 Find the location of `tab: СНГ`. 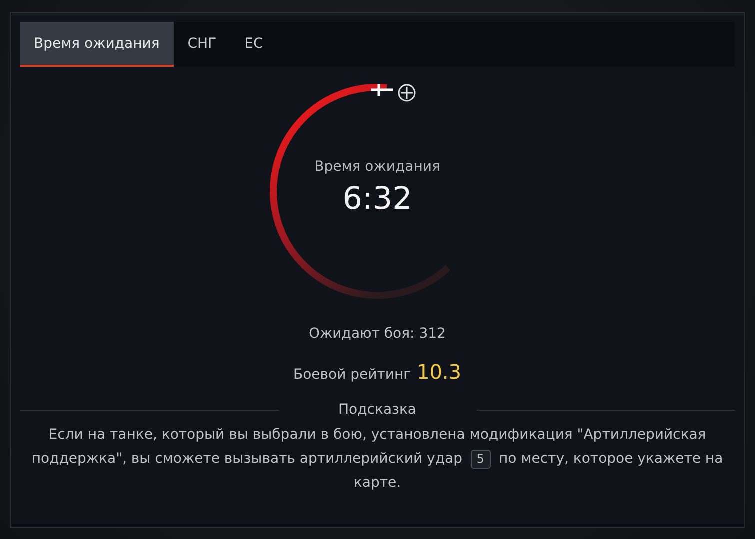

tab: СНГ is located at coordinates (202, 44).